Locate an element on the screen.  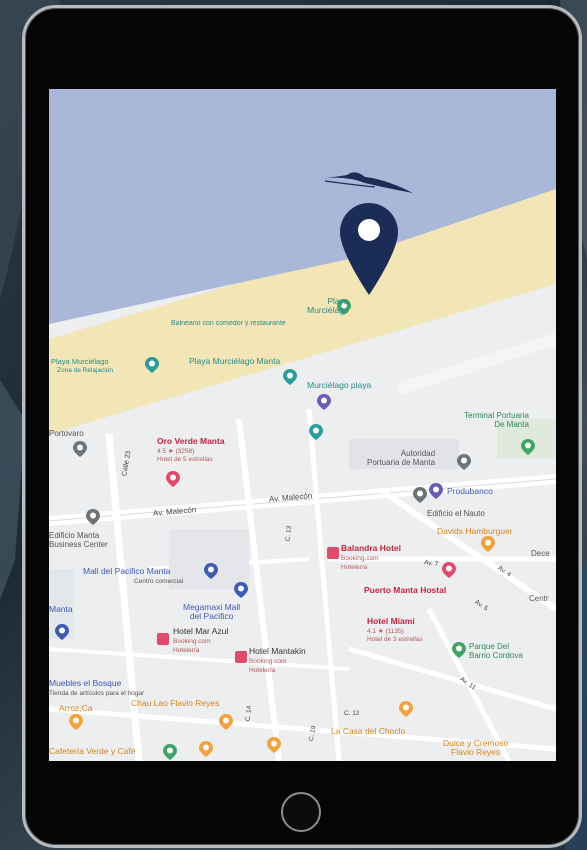
label-dulce: Dulce y Cremoso Flavio Reyes is located at coordinates (476, 747).